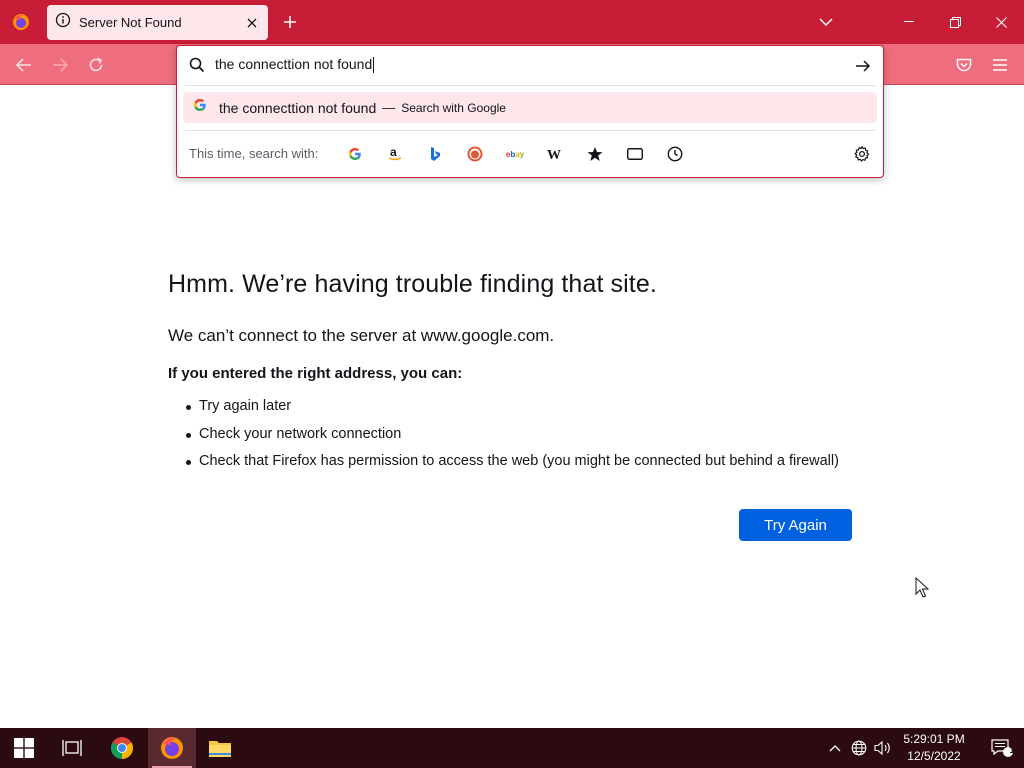 The image size is (1024, 768). I want to click on text-cursor, so click(374, 65).